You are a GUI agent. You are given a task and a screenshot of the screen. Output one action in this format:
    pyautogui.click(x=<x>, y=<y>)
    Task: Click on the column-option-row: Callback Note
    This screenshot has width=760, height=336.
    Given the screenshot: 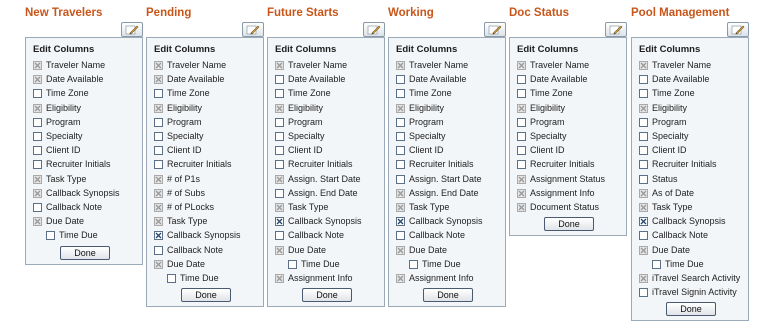 What is the action you would take?
    pyautogui.click(x=84, y=208)
    